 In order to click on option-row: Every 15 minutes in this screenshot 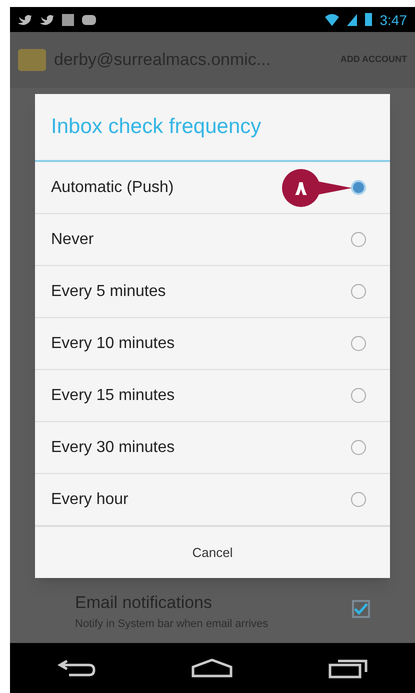, I will do `click(212, 396)`.